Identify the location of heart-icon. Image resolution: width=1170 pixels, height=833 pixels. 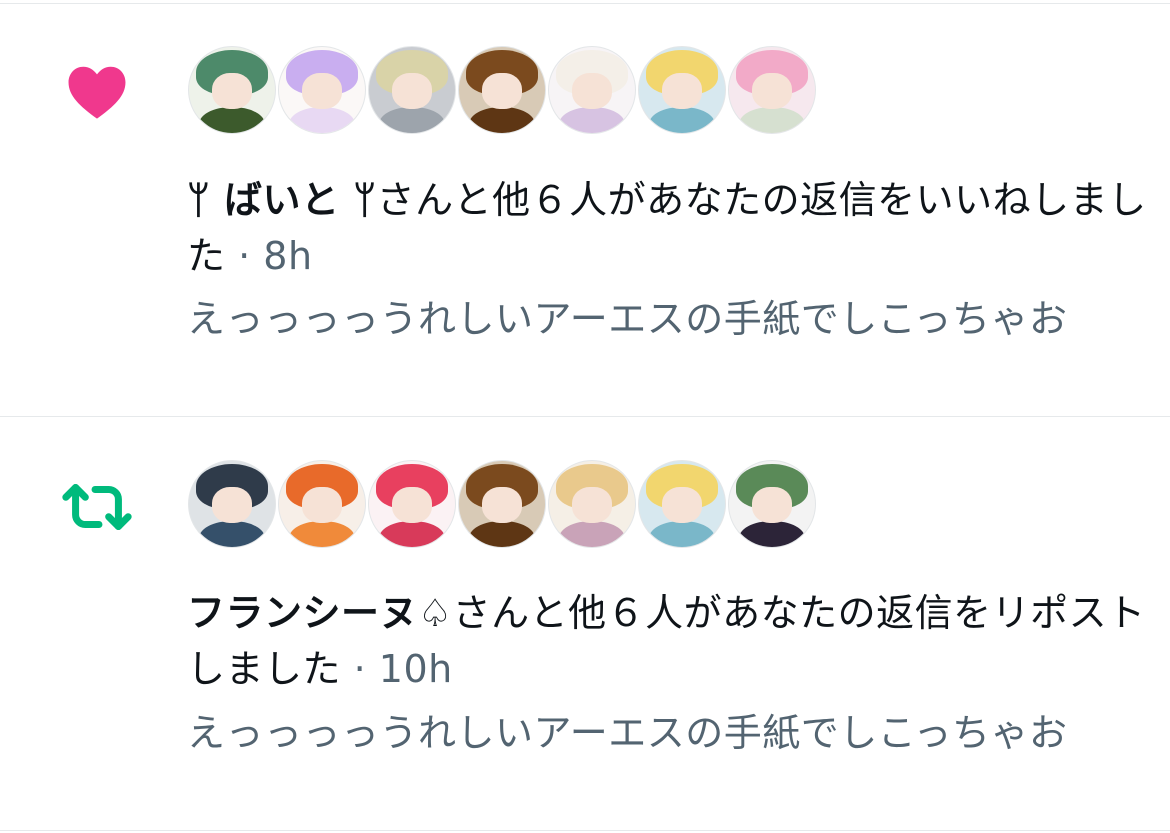
(97, 92).